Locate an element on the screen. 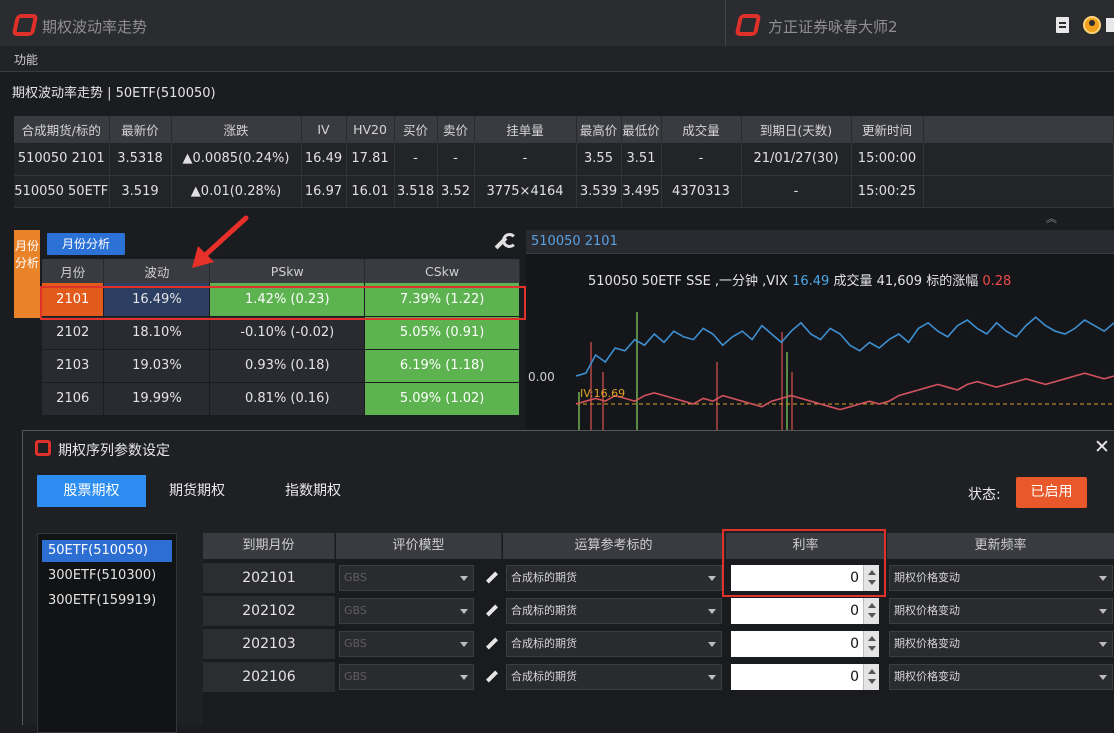 Image resolution: width=1114 pixels, height=733 pixels. annotation-arrow-icon is located at coordinates (220, 241).